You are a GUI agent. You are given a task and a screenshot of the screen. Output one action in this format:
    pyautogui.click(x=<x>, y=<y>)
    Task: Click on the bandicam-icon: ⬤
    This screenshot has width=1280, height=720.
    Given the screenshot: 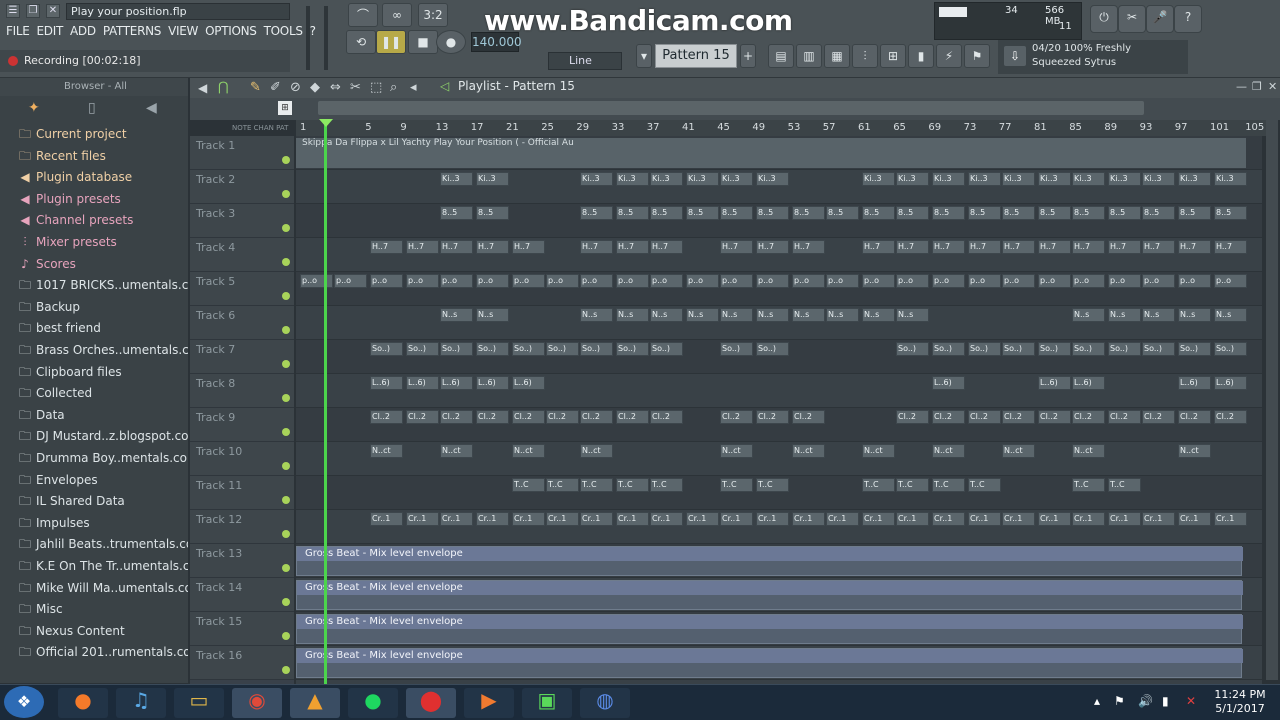 What is the action you would take?
    pyautogui.click(x=431, y=703)
    